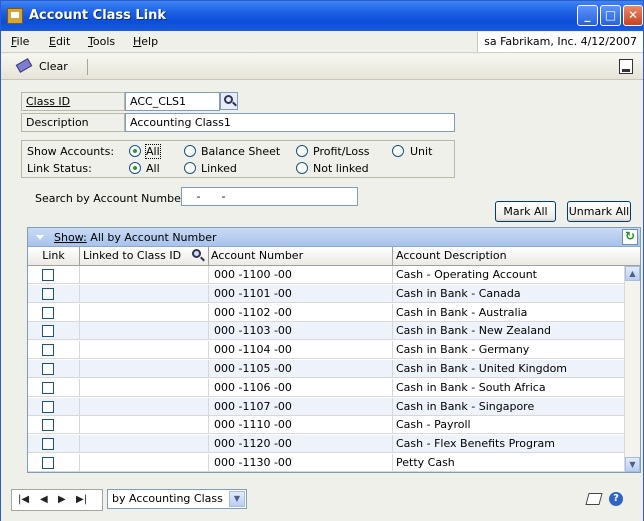  I want to click on show-accounts-all-radio, so click(135, 151).